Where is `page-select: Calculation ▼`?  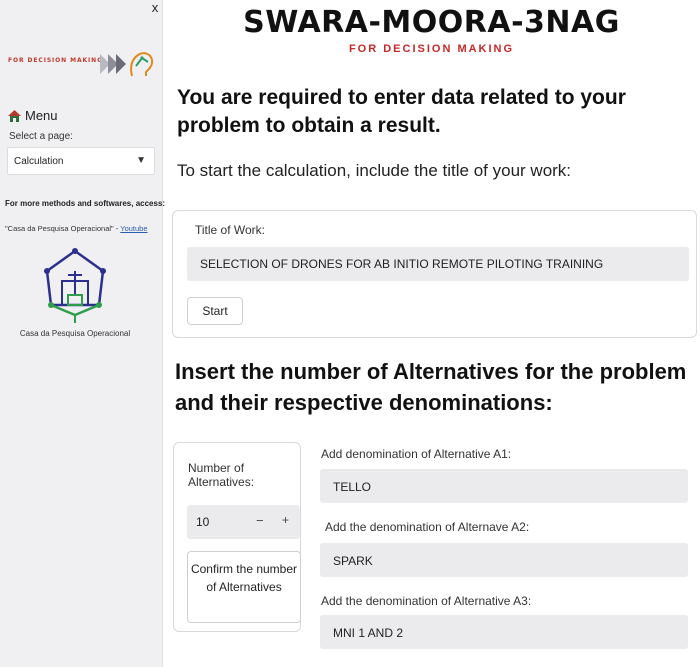
page-select: Calculation ▼ is located at coordinates (81, 161).